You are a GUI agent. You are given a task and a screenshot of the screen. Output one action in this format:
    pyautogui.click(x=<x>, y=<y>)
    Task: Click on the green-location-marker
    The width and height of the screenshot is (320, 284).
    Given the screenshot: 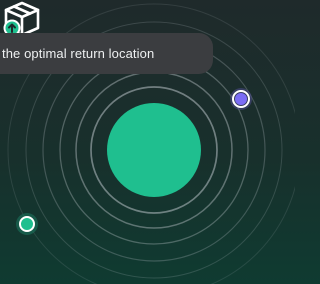 What is the action you would take?
    pyautogui.click(x=27, y=224)
    